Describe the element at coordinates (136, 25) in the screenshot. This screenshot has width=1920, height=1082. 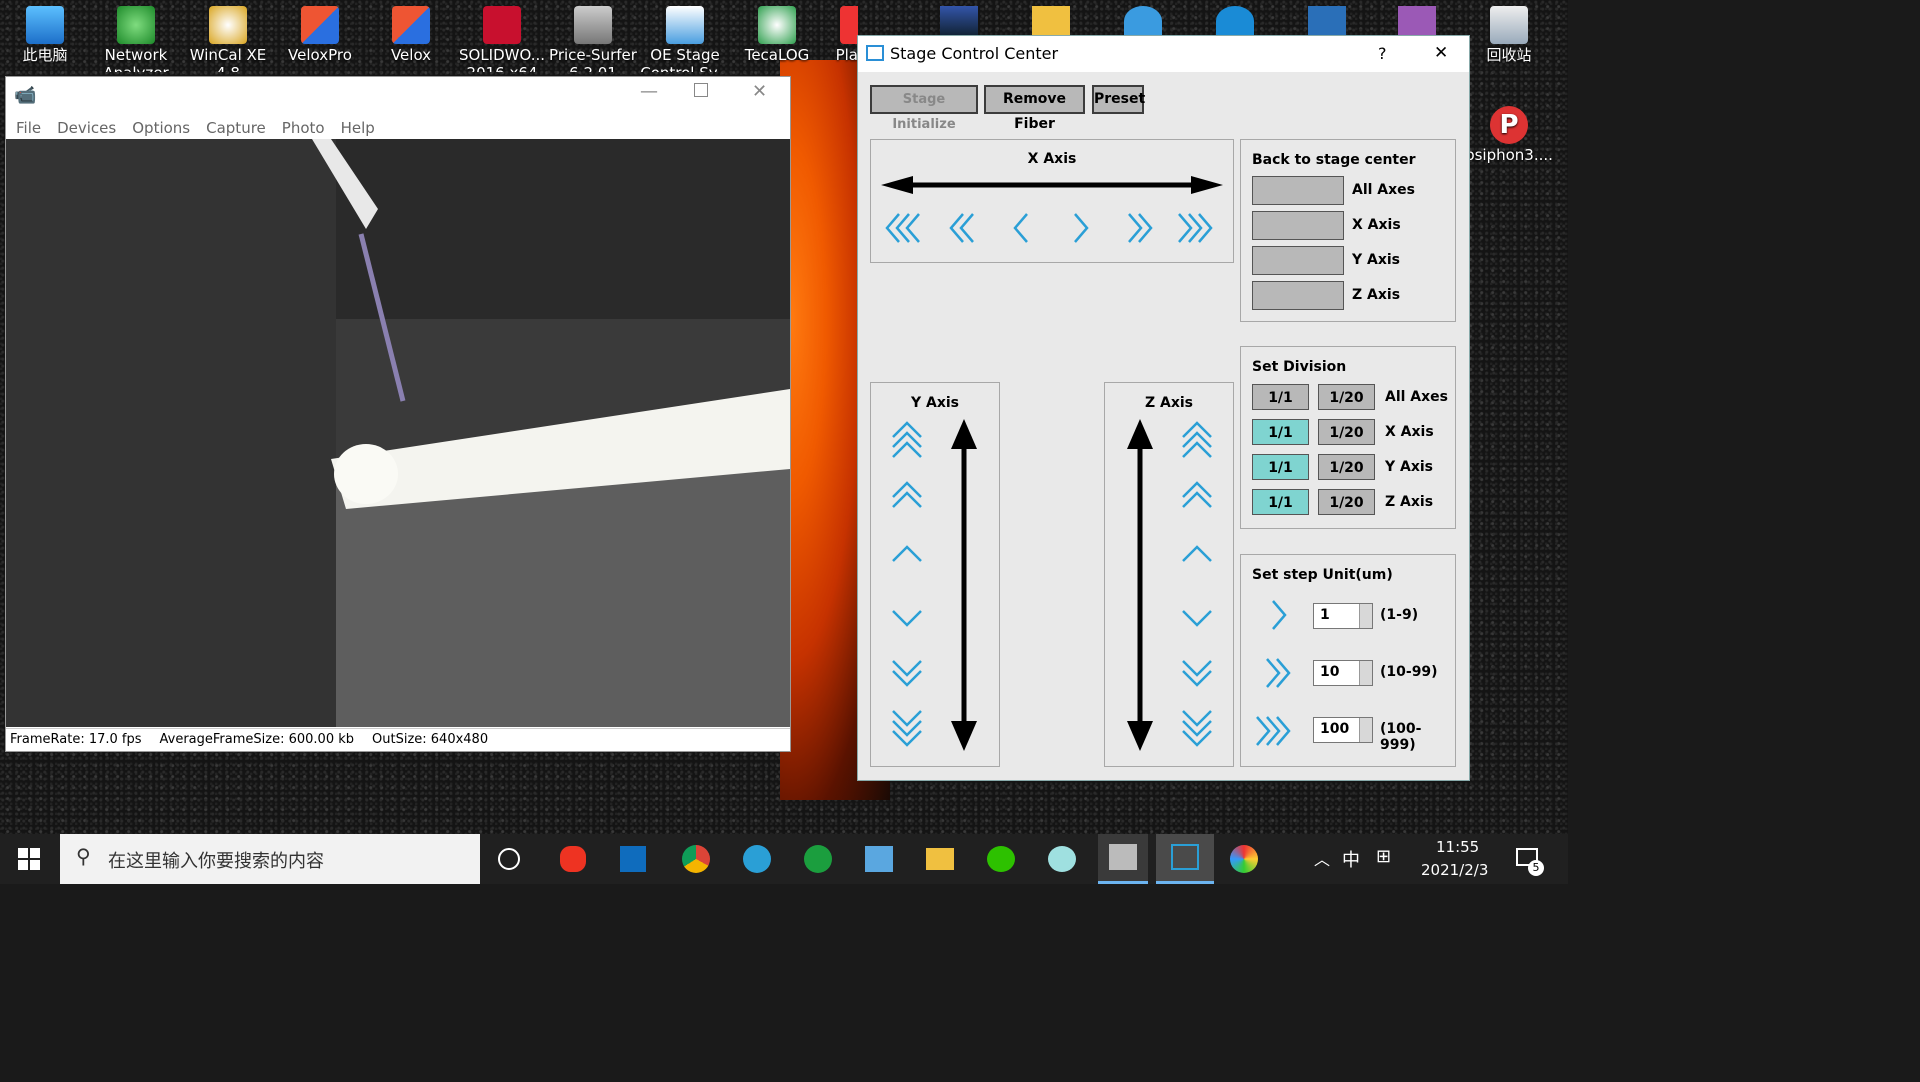
I see `network-analyzer-icon` at that location.